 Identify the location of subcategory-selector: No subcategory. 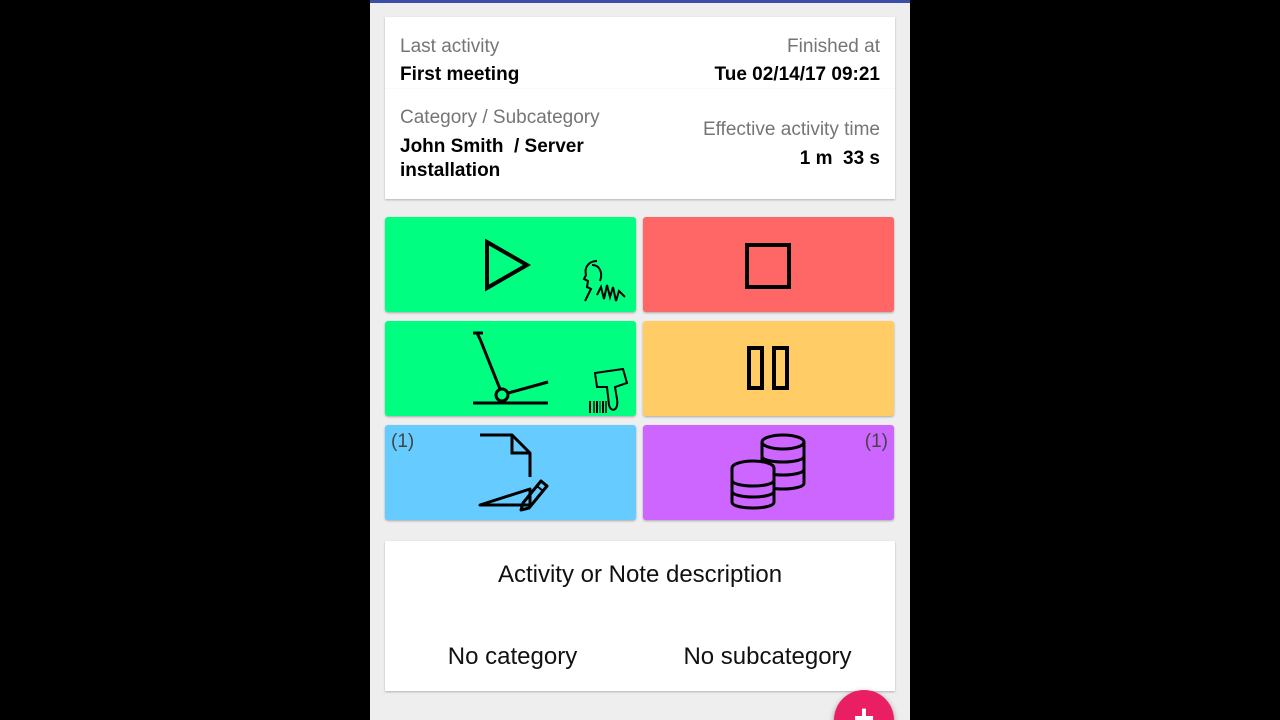
(767, 657).